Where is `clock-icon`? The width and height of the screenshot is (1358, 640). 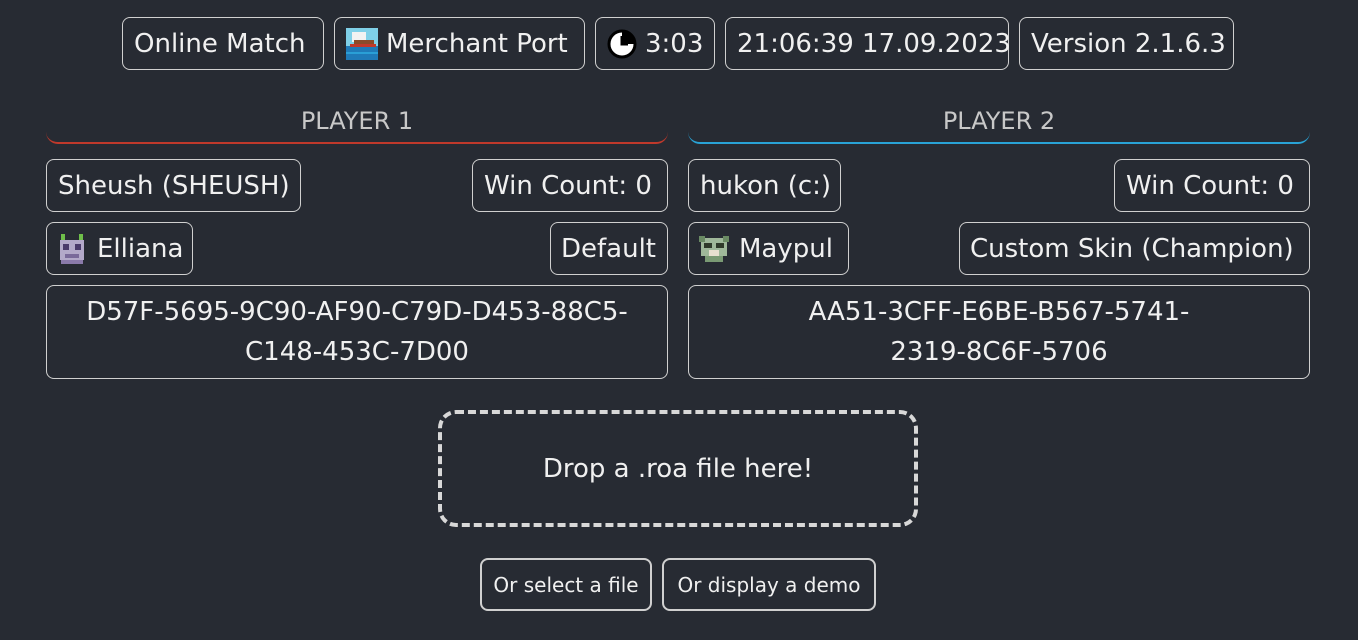 clock-icon is located at coordinates (622, 44).